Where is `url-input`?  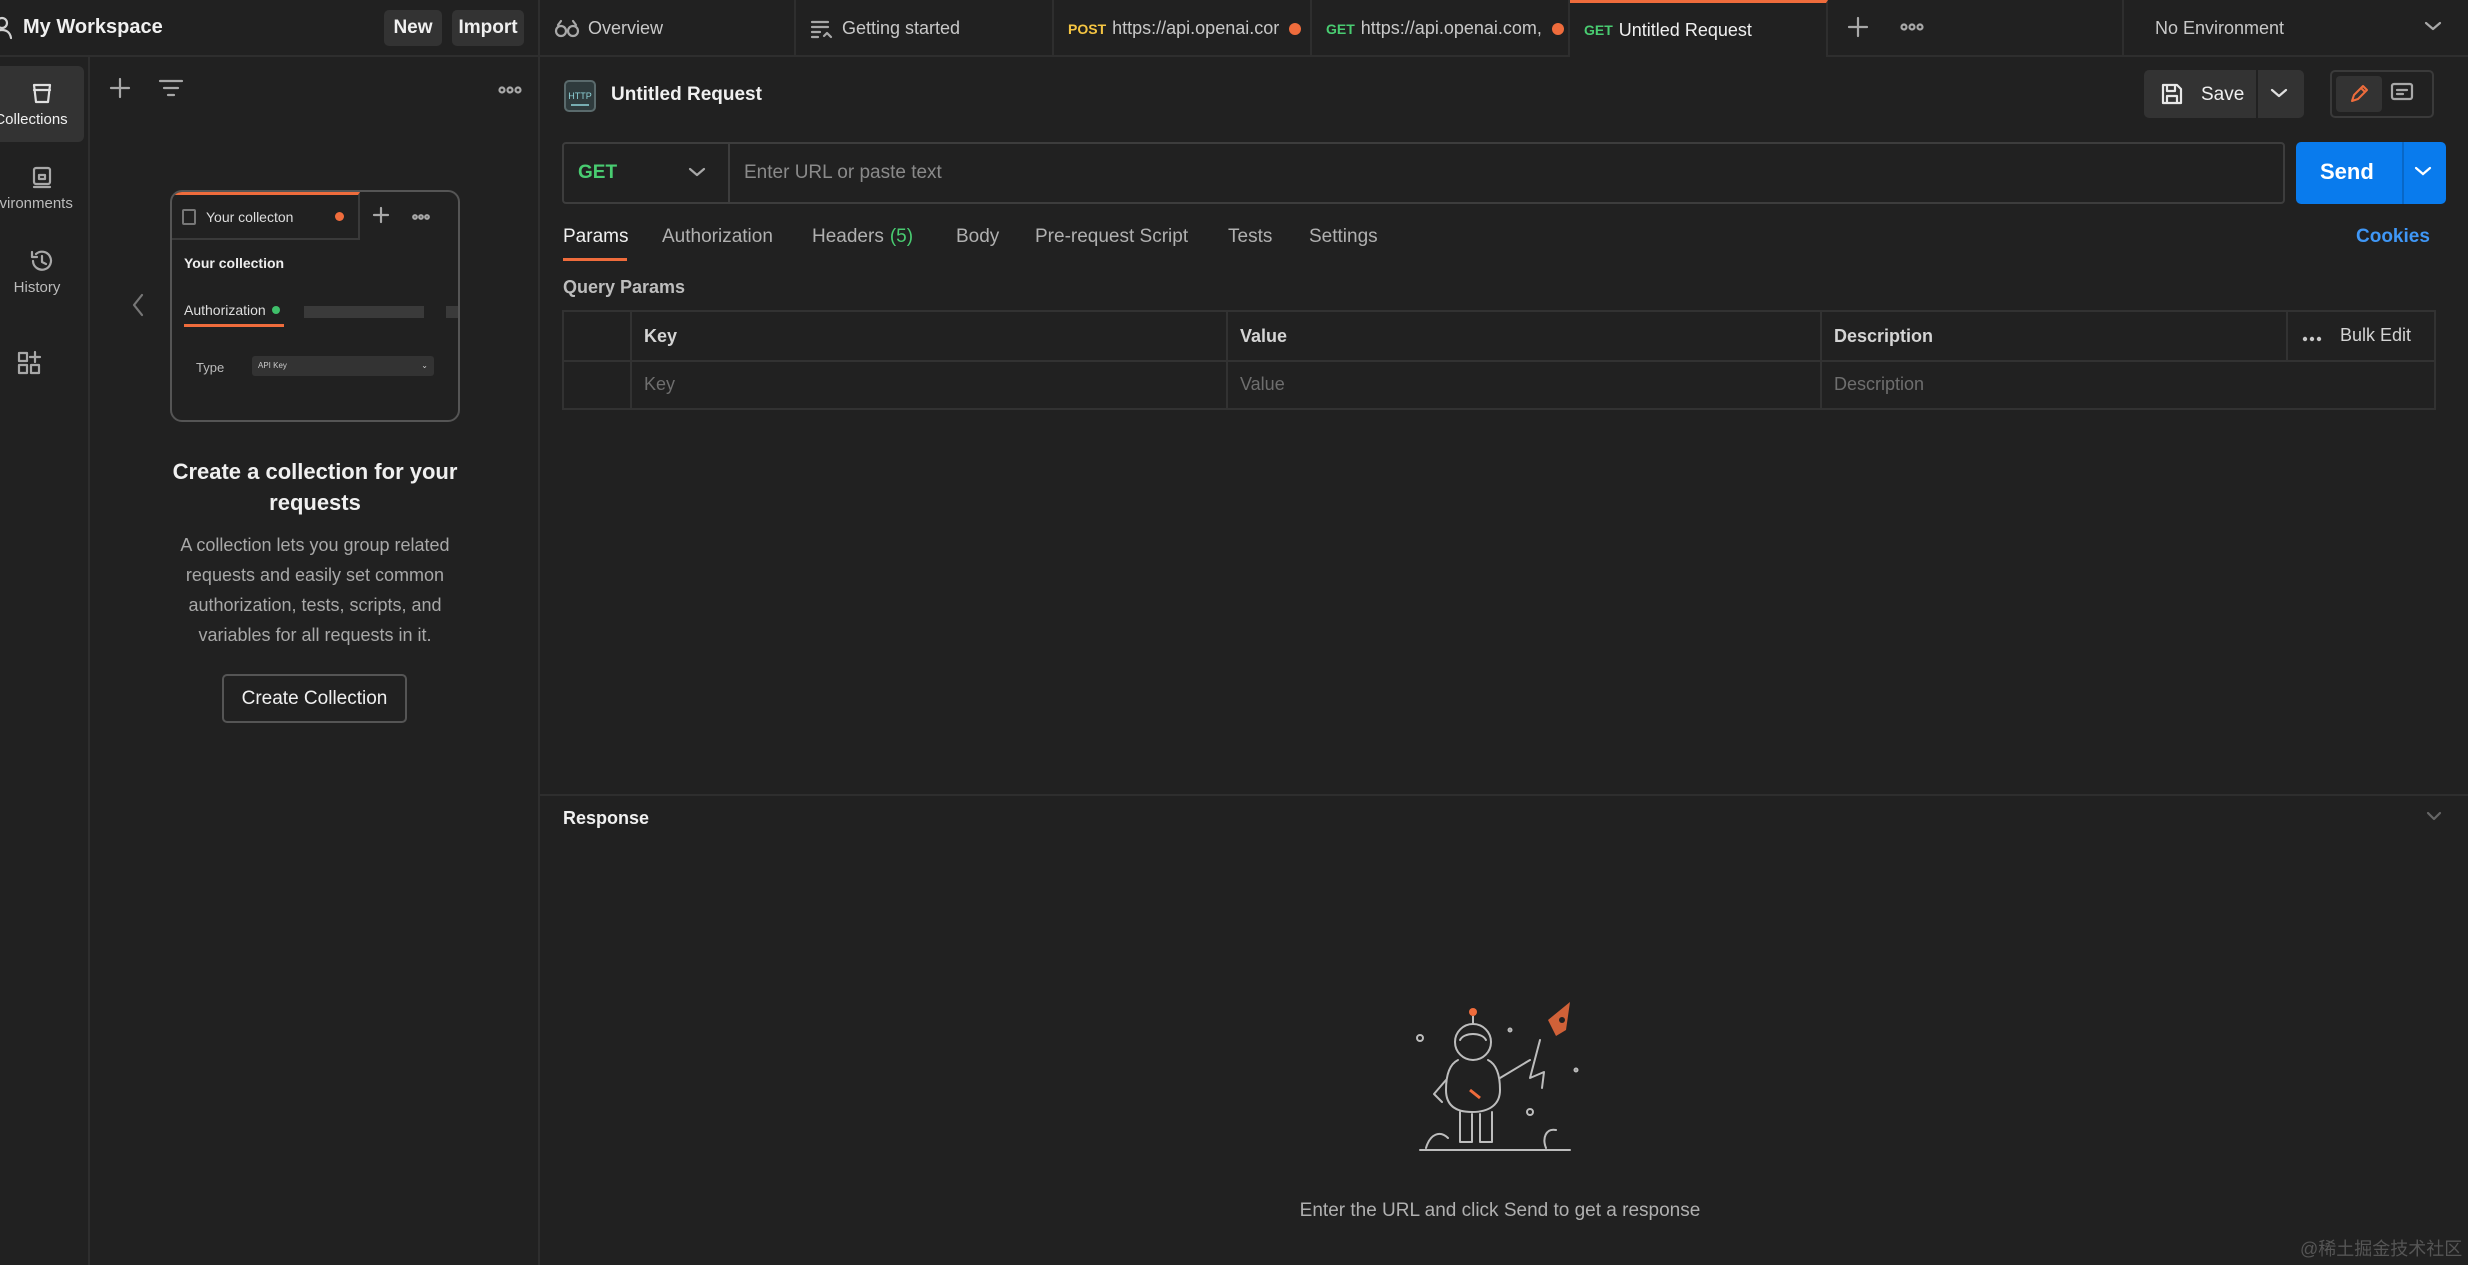
url-input is located at coordinates (1494, 173).